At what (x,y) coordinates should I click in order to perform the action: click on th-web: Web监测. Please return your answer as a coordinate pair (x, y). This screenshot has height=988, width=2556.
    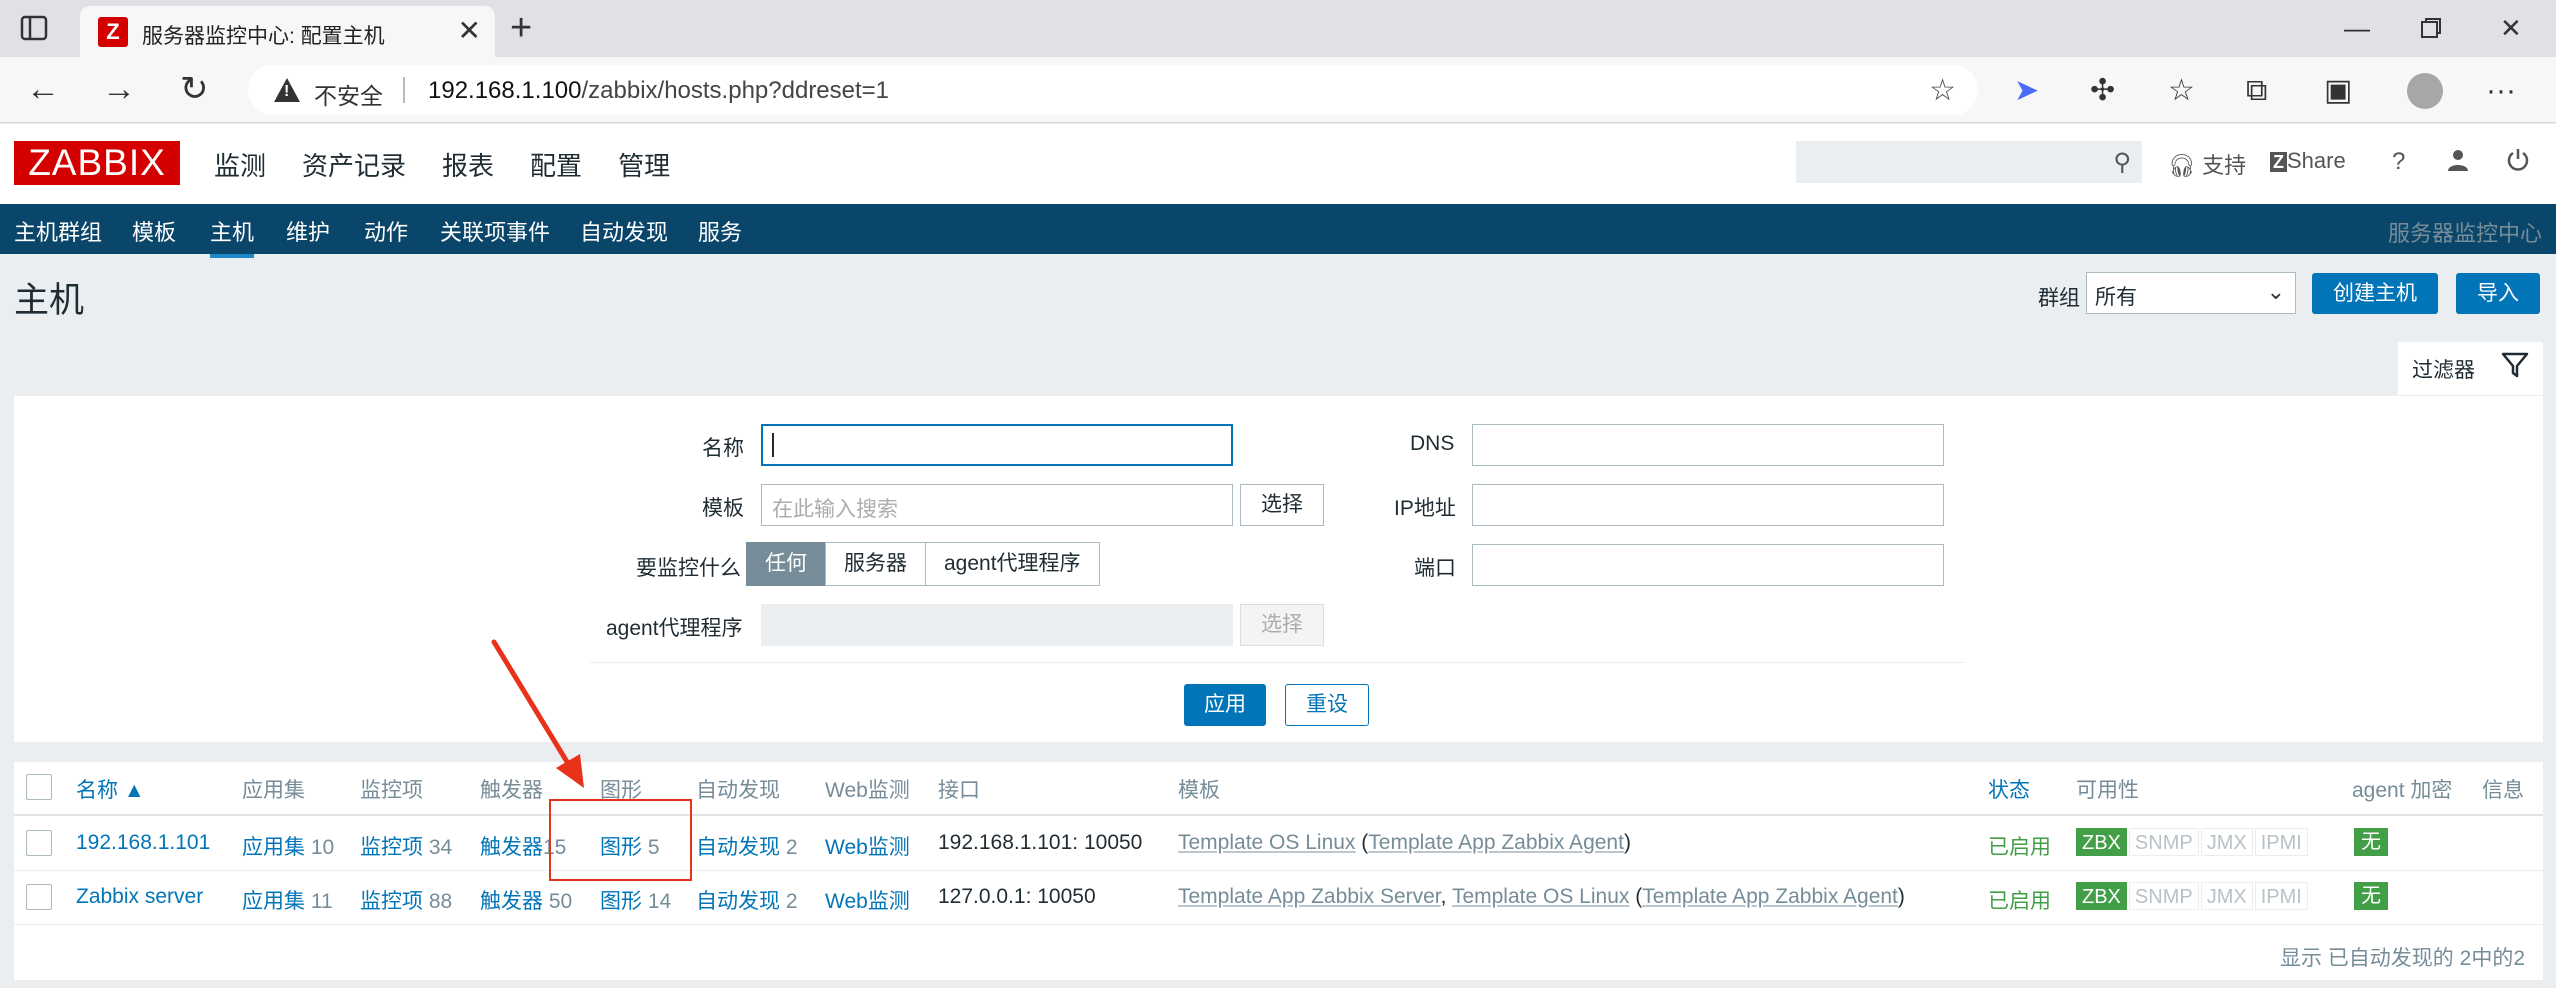
    Looking at the image, I should click on (867, 790).